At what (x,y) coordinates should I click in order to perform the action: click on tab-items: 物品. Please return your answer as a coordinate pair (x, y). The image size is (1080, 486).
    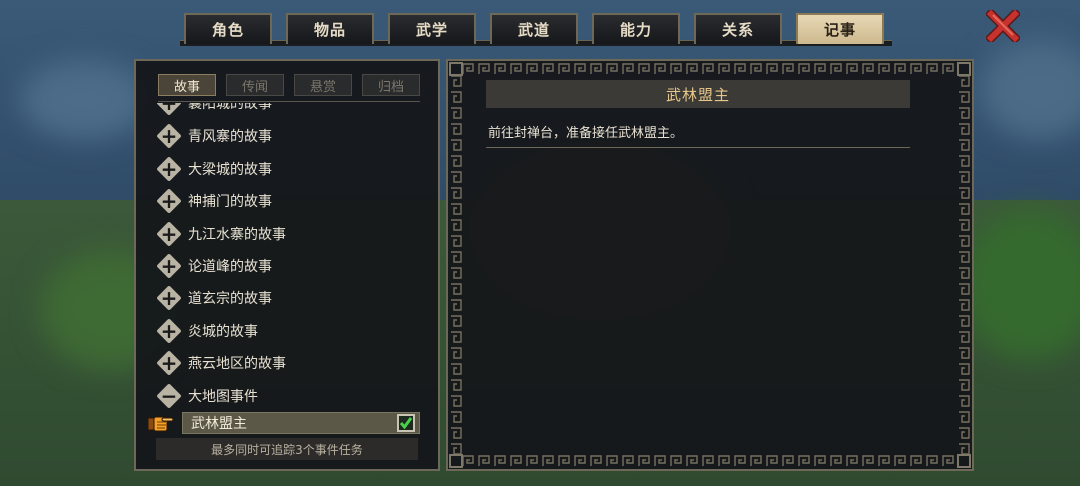
    Looking at the image, I should click on (330, 28).